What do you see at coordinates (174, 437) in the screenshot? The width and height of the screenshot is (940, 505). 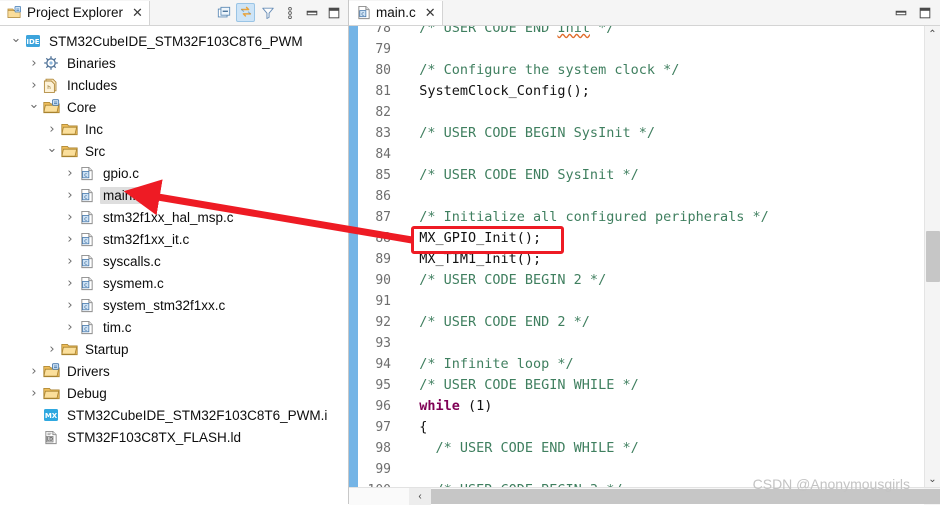 I see `tree-item-stm32f103c8tx-flash-ld: LDSTM32F103C8TX_FLASH.ld` at bounding box center [174, 437].